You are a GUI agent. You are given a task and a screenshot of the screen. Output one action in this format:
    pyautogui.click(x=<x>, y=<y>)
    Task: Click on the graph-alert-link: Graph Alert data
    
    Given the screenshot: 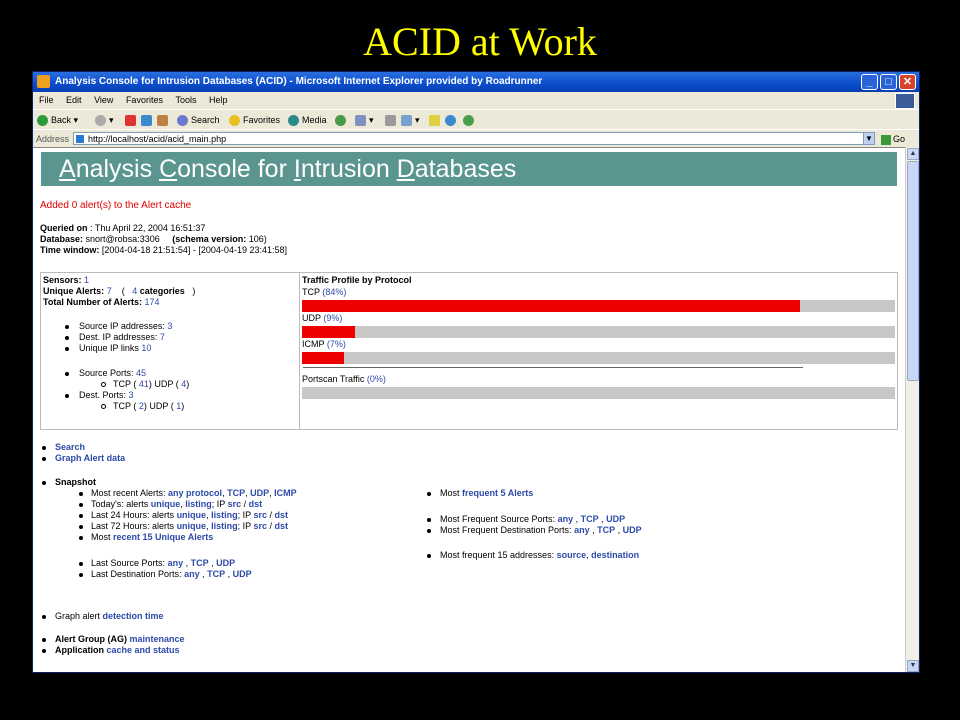 What is the action you would take?
    pyautogui.click(x=90, y=458)
    